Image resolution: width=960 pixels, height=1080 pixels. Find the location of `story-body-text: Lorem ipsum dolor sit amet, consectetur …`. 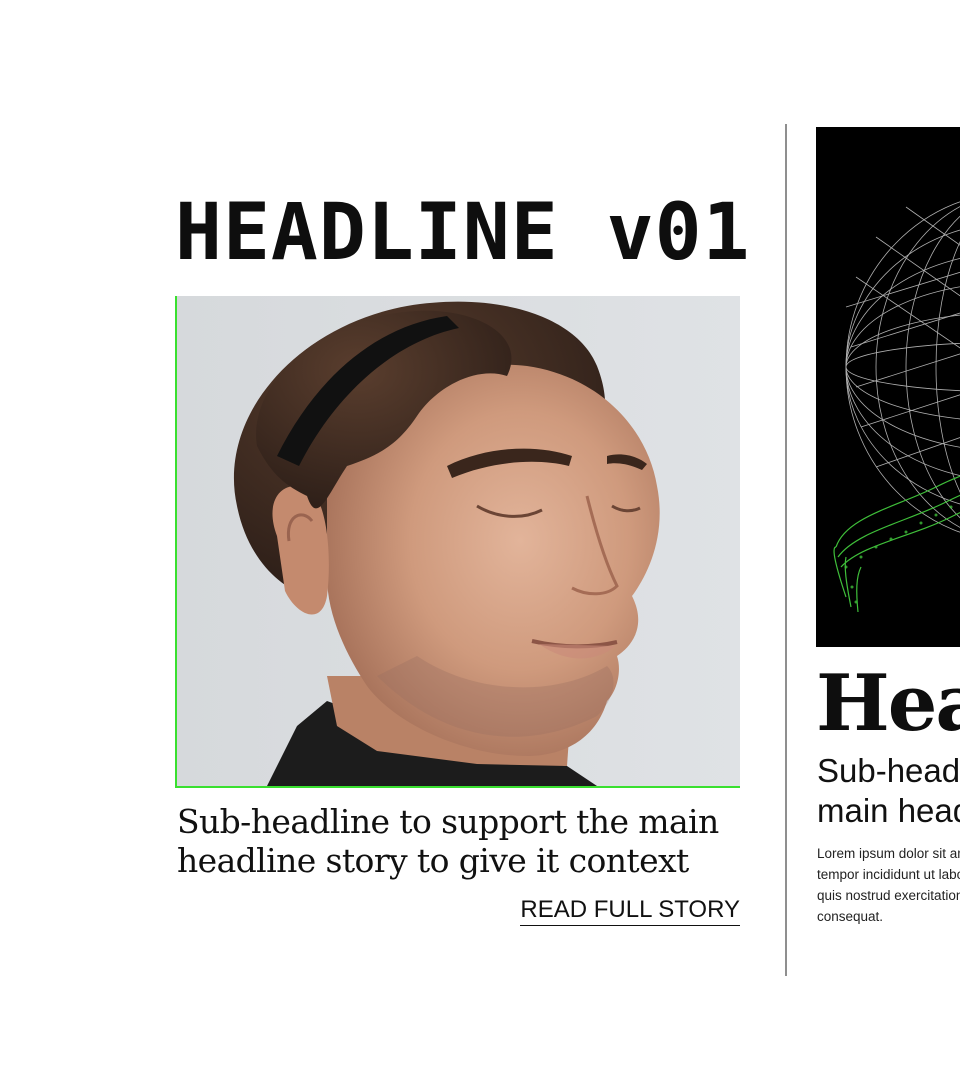

story-body-text: Lorem ipsum dolor sit amet, consectetur … is located at coordinates (888, 885).